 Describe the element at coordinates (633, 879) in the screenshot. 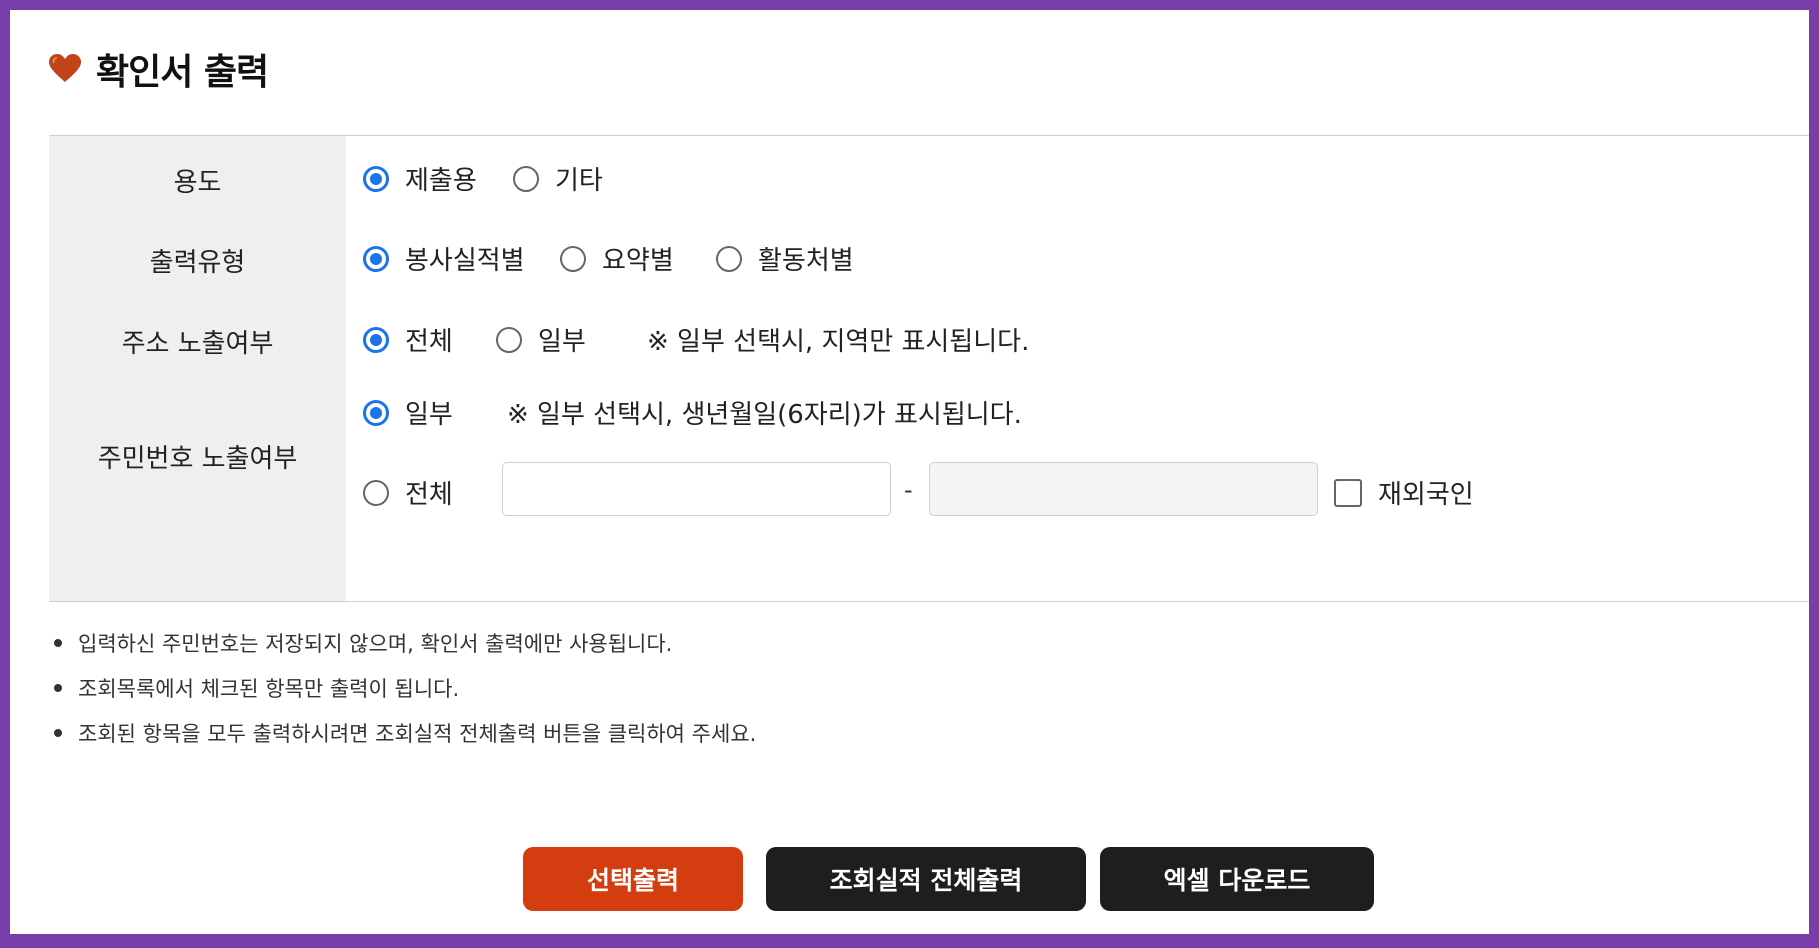

I see `print-selected-button: 선택출력` at that location.